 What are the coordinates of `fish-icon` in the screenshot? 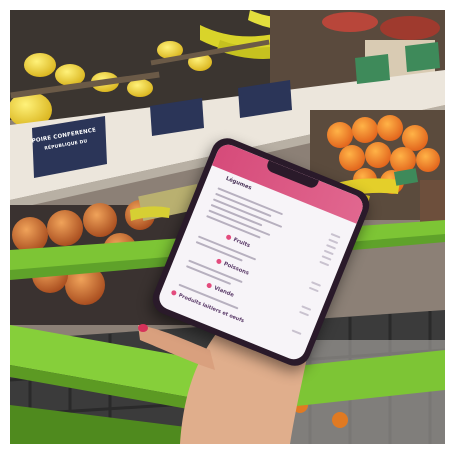 It's located at (219, 261).